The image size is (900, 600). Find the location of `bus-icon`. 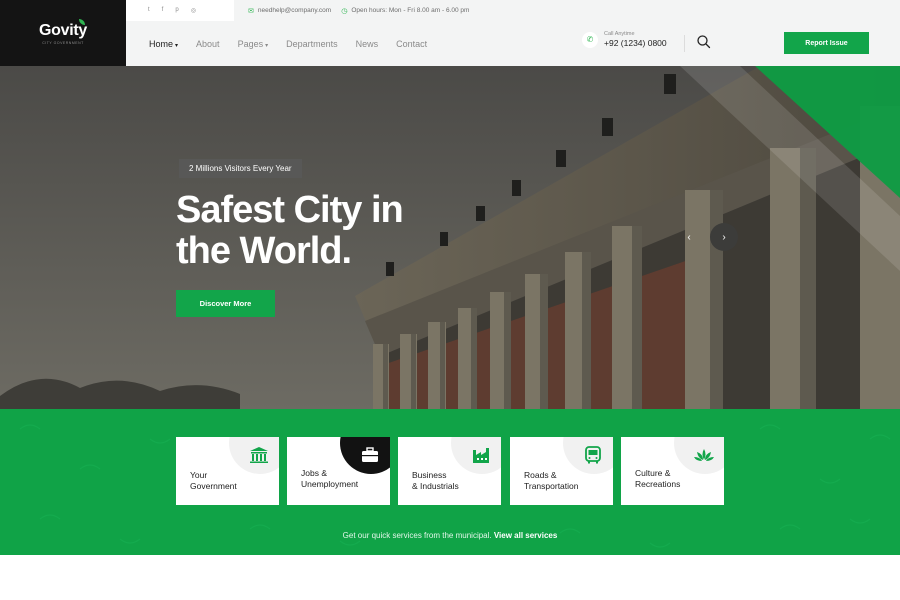

bus-icon is located at coordinates (593, 455).